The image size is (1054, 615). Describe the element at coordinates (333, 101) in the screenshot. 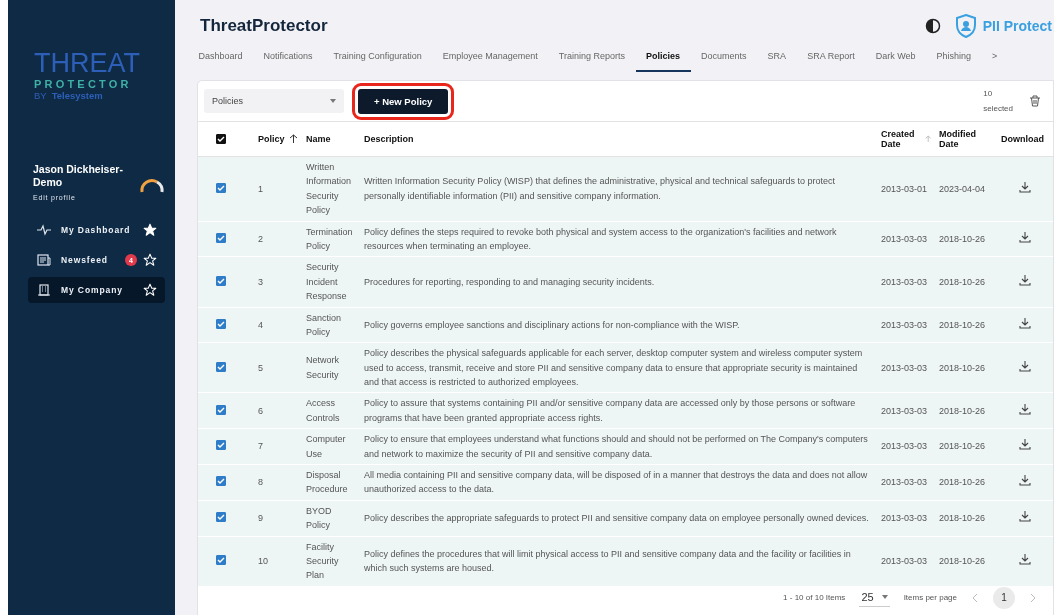

I see `caret-icon` at that location.